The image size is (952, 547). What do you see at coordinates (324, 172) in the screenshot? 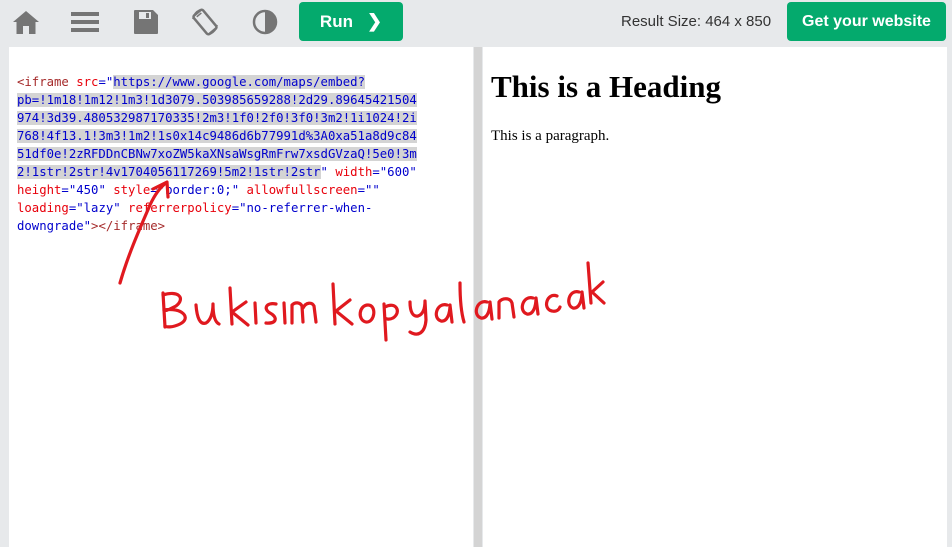
I see `code-token: "` at bounding box center [324, 172].